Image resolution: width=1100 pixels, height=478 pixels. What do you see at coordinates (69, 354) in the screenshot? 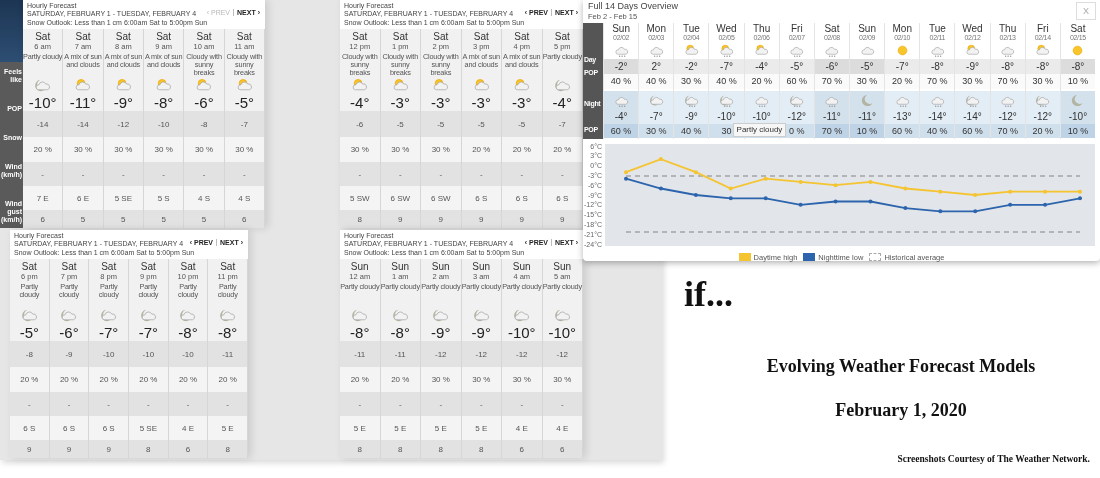
I see `table-cell: -9` at bounding box center [69, 354].